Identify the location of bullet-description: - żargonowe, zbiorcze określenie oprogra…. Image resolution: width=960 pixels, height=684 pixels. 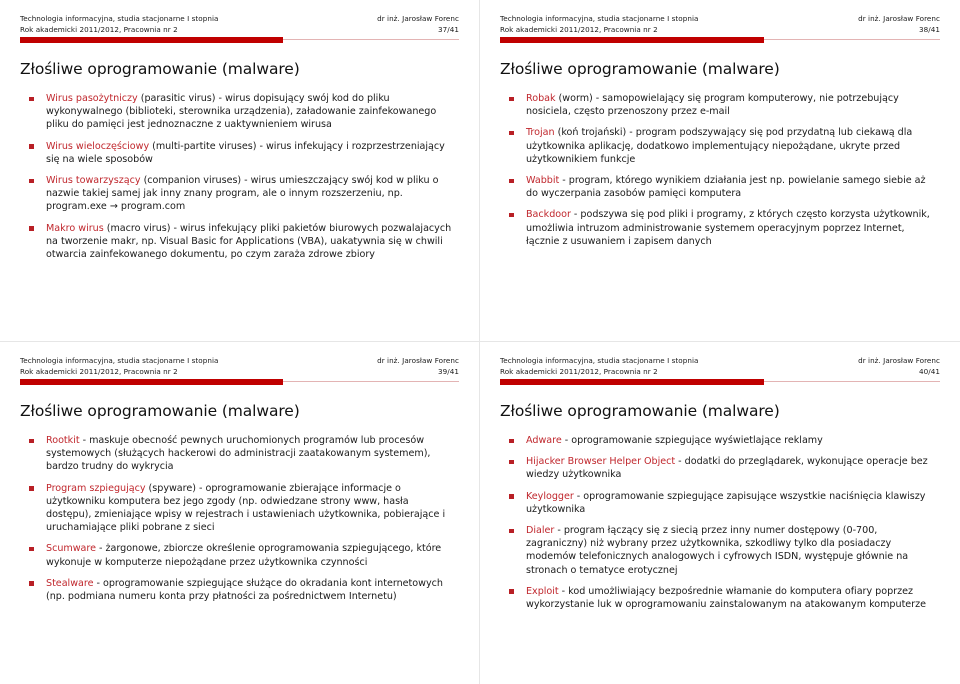
(244, 555).